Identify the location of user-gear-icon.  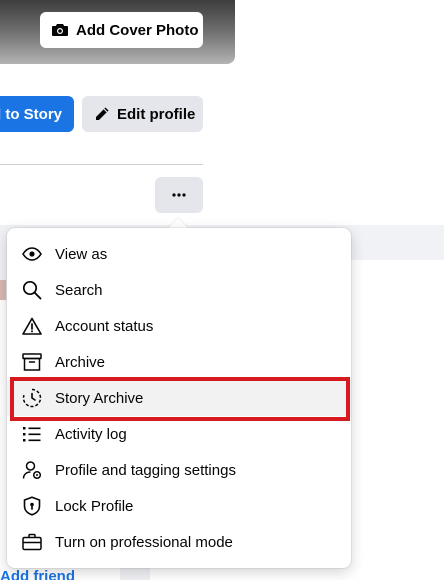
(32, 470).